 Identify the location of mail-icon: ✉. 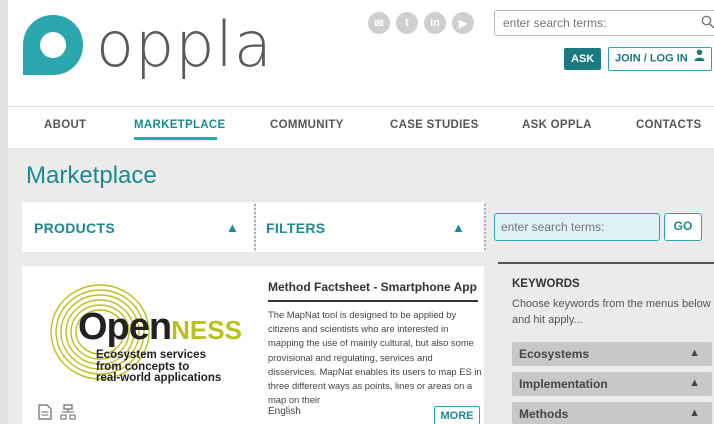
(379, 23).